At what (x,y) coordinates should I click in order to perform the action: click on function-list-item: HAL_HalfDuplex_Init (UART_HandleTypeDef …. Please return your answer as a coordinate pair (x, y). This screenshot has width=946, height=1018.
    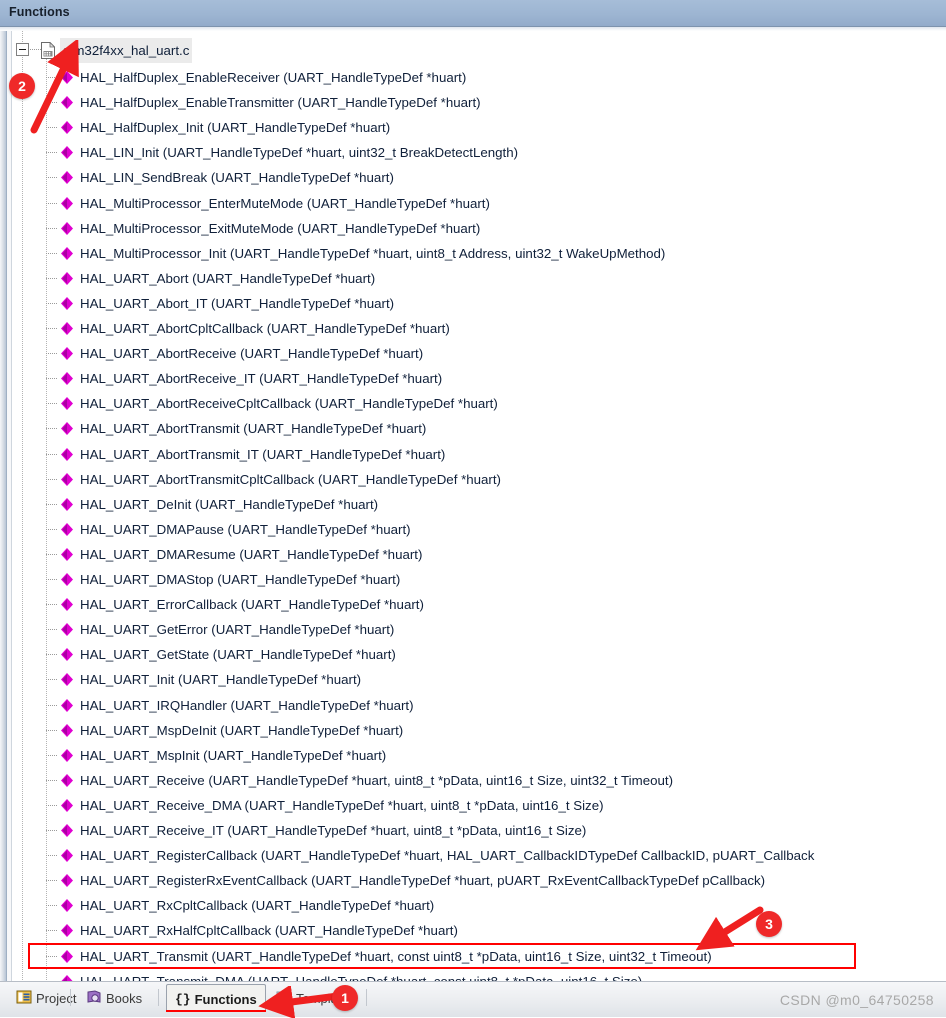
    Looking at the image, I should click on (479, 127).